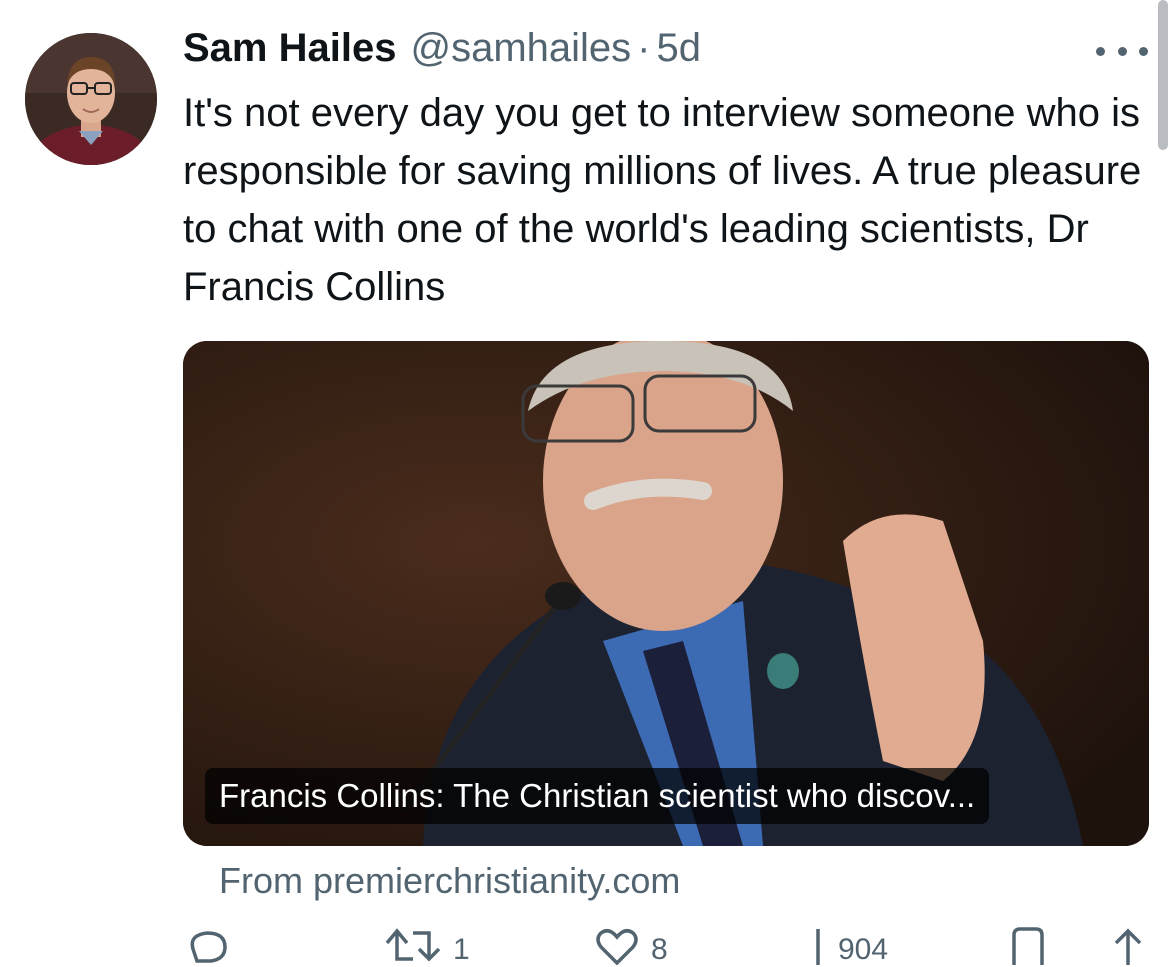 This screenshot has height=967, width=1176. What do you see at coordinates (1122, 51) in the screenshot?
I see `more-options-button` at bounding box center [1122, 51].